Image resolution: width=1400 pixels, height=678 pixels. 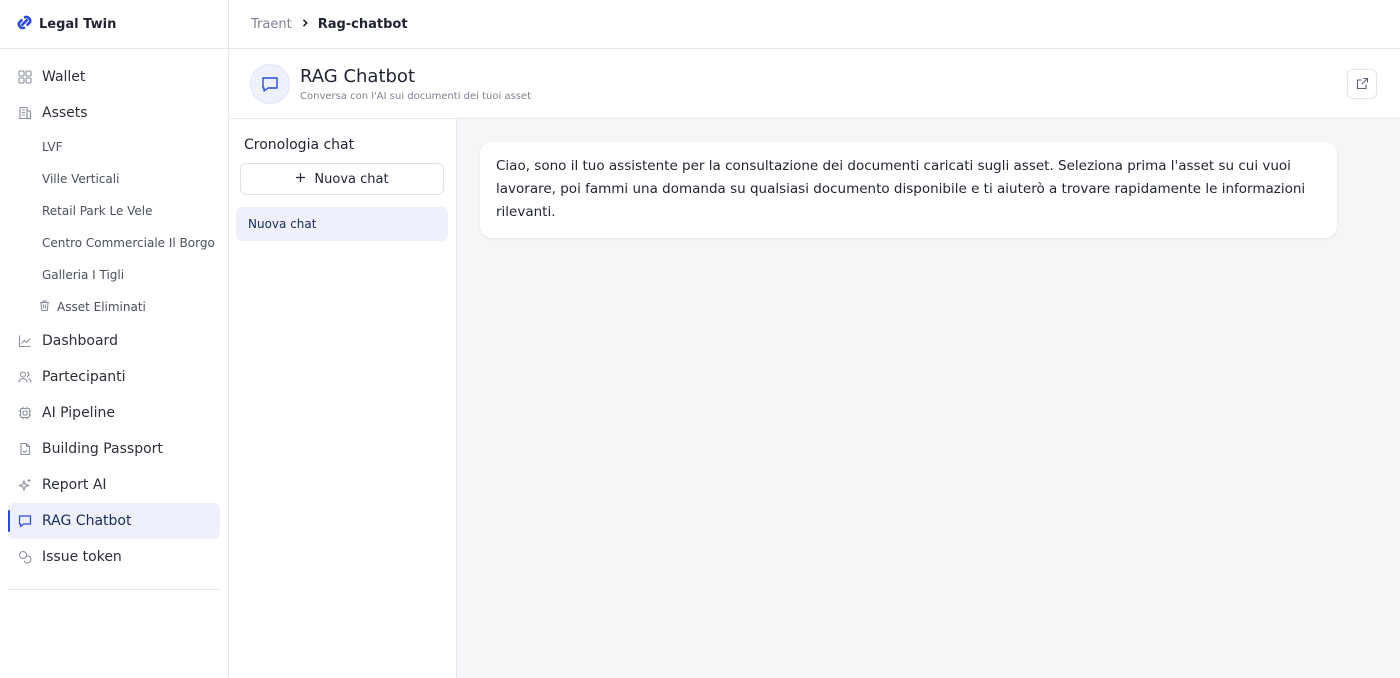 I want to click on sidebar-item-issue-token: Issue token, so click(x=114, y=557).